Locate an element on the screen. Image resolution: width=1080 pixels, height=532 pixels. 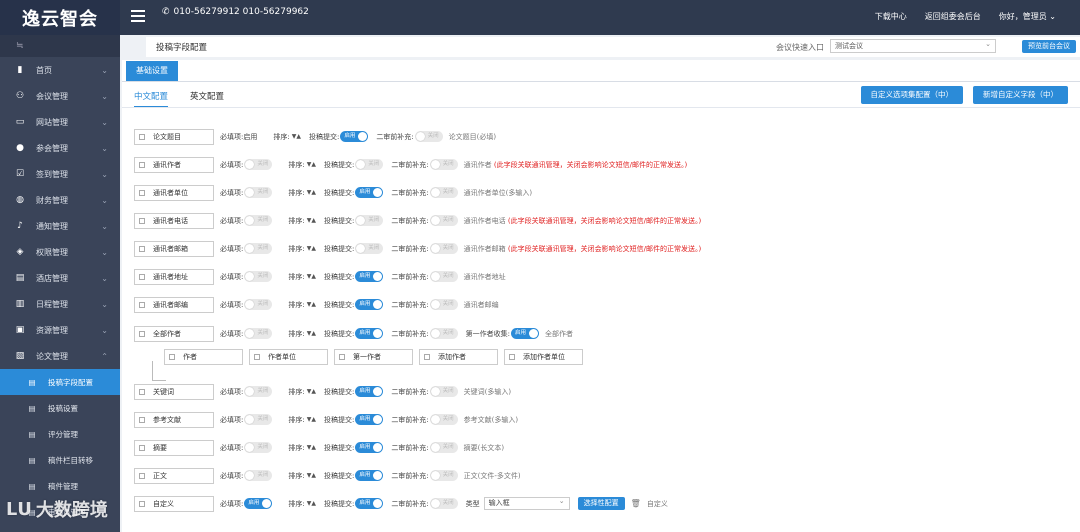
sidebar-item: ▣ 资源管理 ⌄ is located at coordinates (60, 330).